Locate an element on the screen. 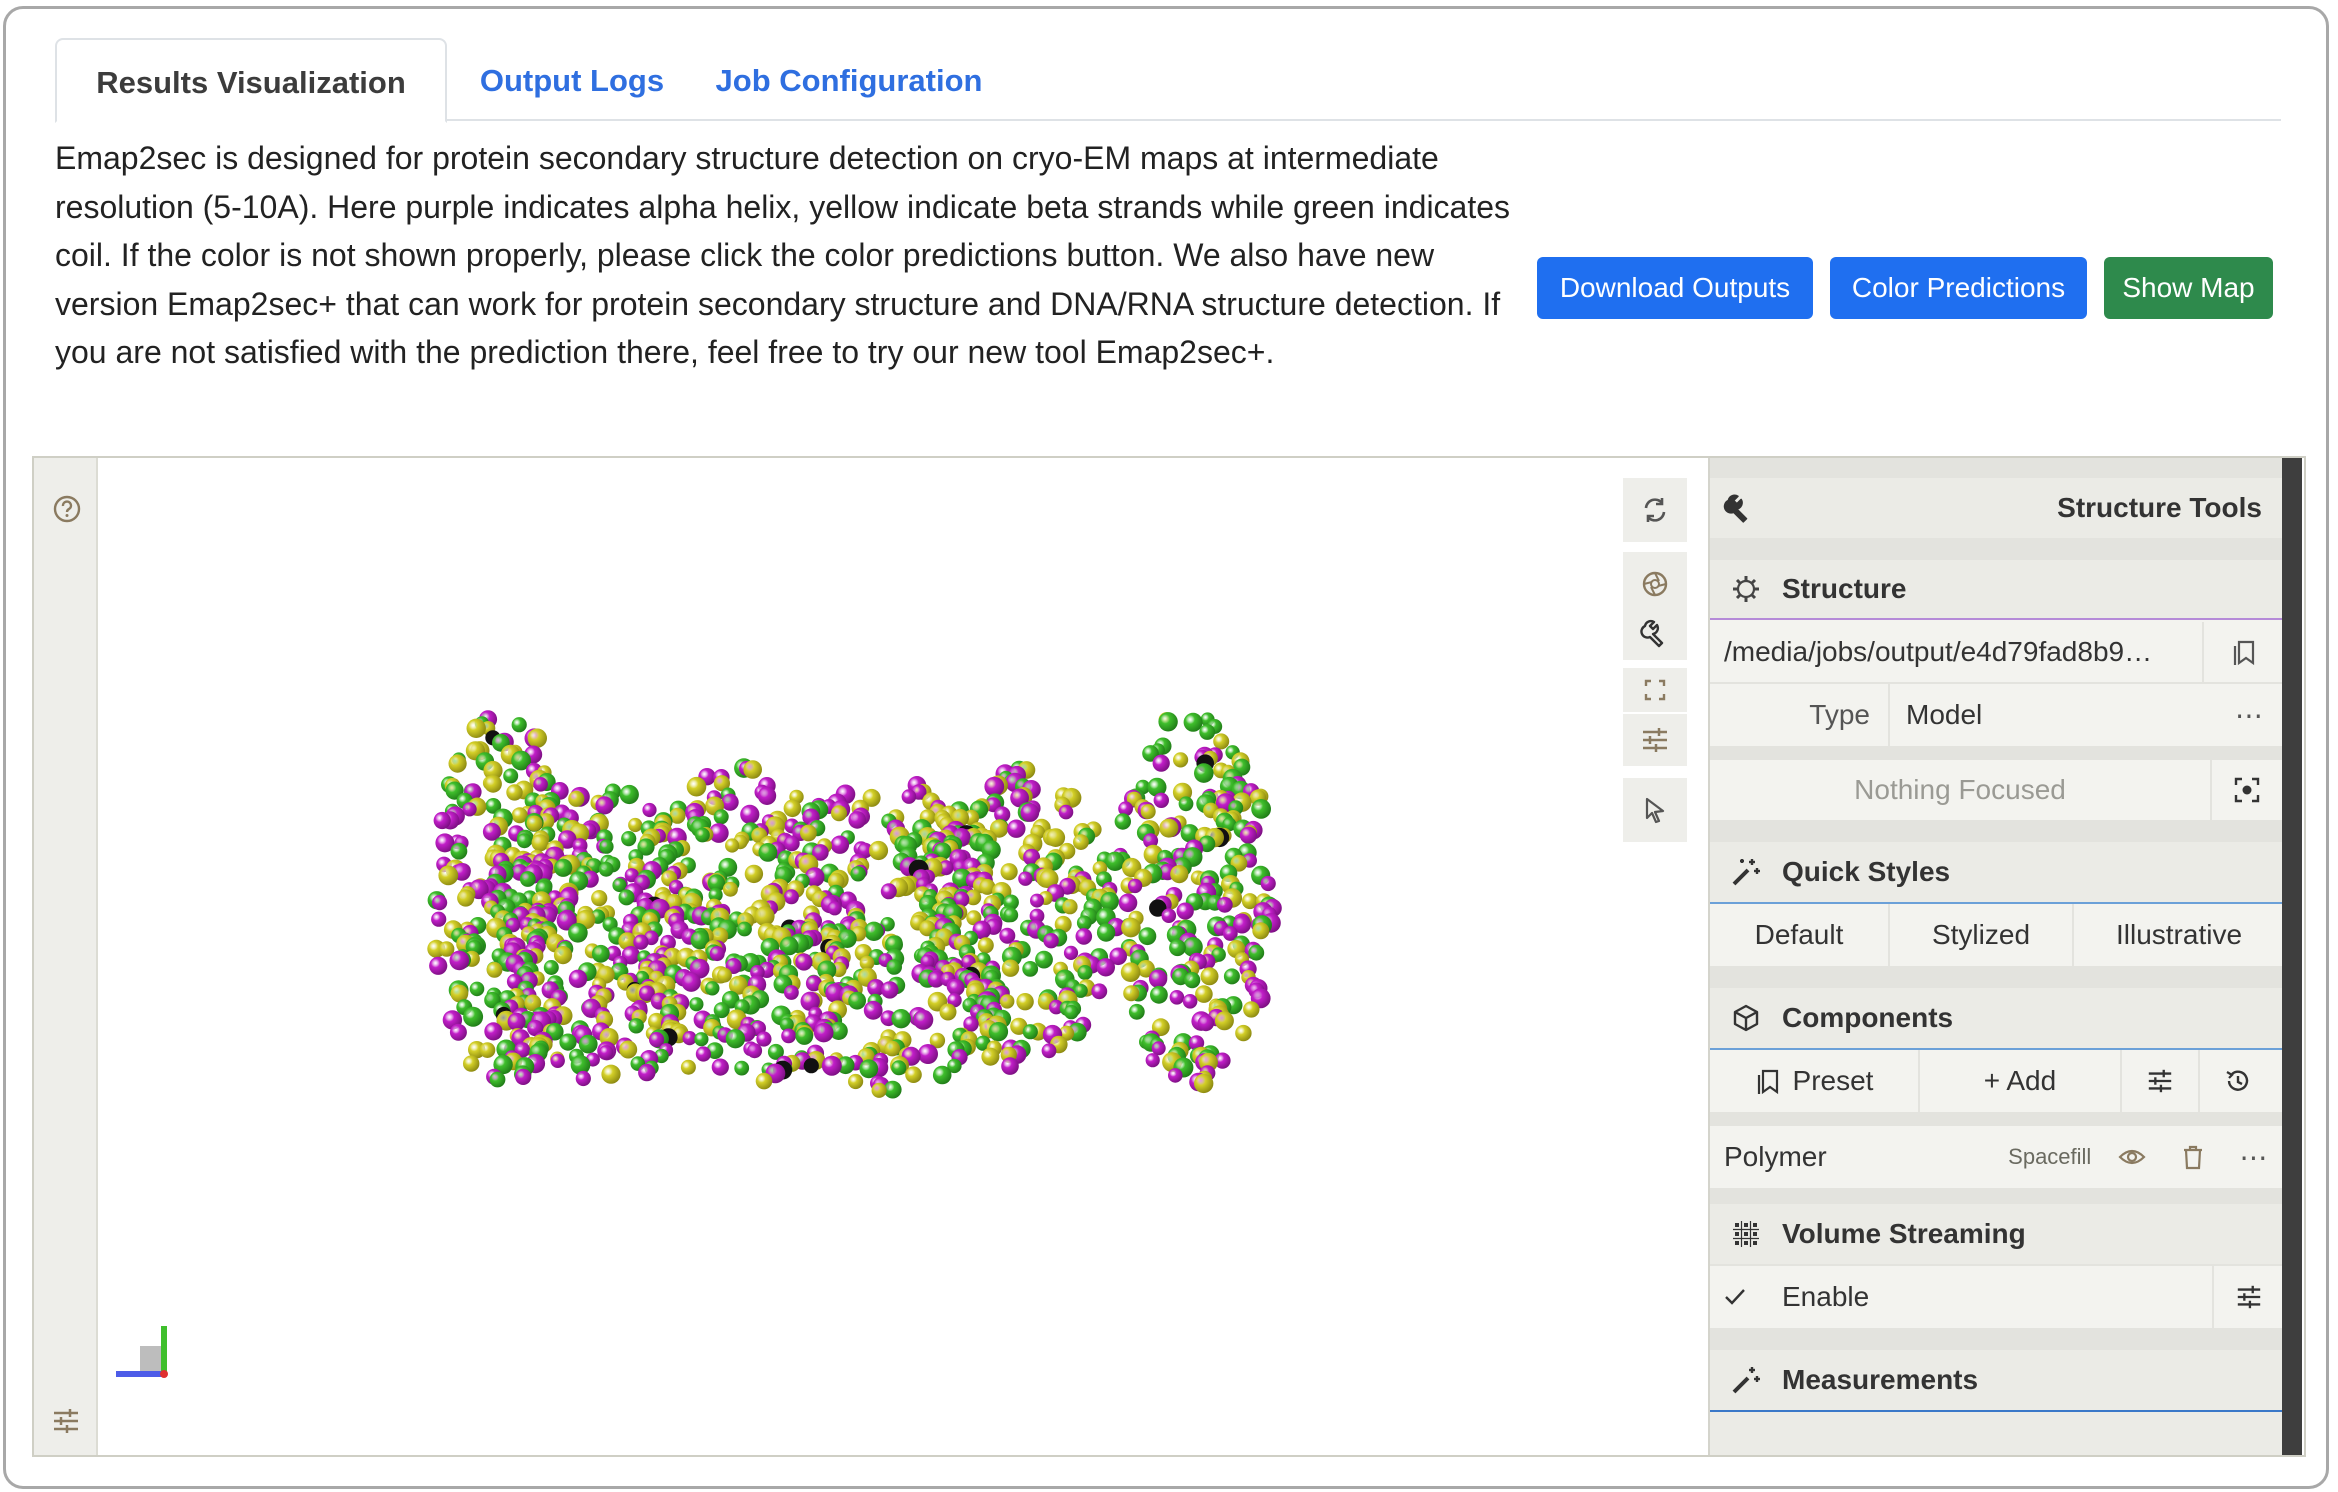 This screenshot has width=2338, height=1492. focus-row: Nothing Focused is located at coordinates (1997, 790).